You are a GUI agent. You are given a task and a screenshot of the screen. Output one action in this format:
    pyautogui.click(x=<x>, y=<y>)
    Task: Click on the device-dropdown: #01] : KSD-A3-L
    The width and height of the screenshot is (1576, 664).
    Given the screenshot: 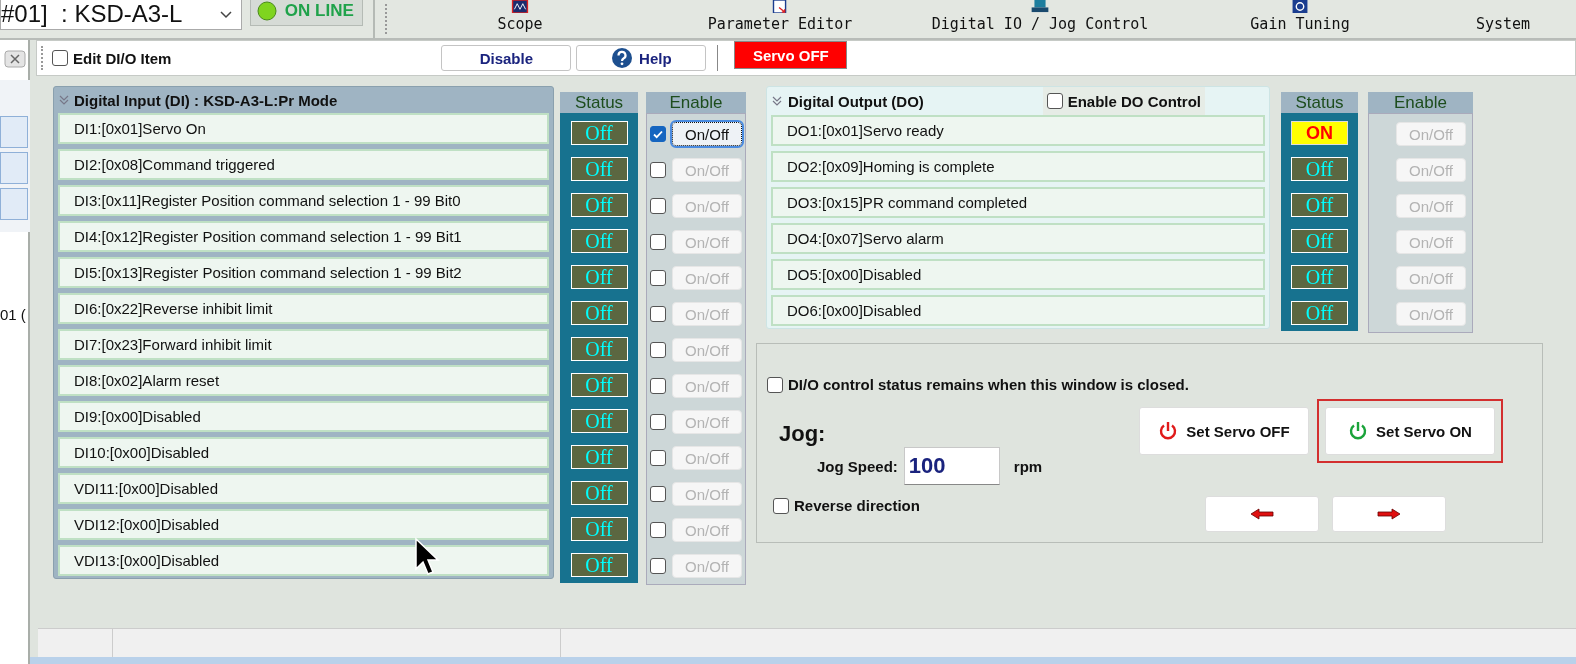 What is the action you would take?
    pyautogui.click(x=121, y=15)
    